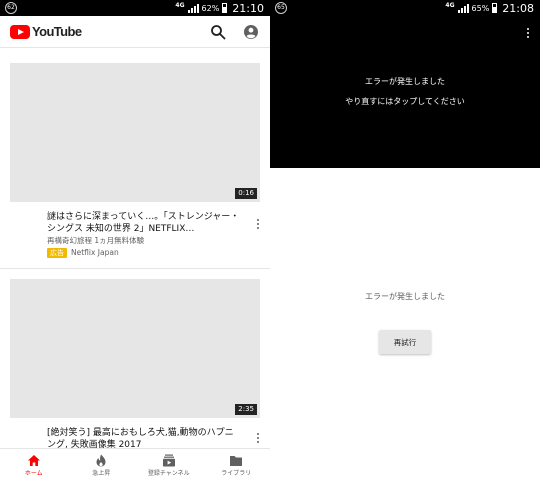 The height and width of the screenshot is (480, 540). I want to click on notification-badge: 65, so click(281, 8).